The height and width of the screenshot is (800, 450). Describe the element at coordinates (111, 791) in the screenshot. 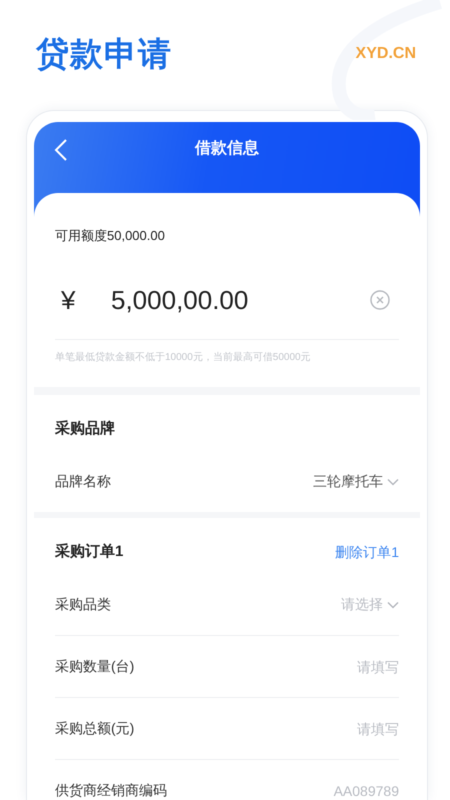

I see `field-label: 供货商经销商编码` at that location.